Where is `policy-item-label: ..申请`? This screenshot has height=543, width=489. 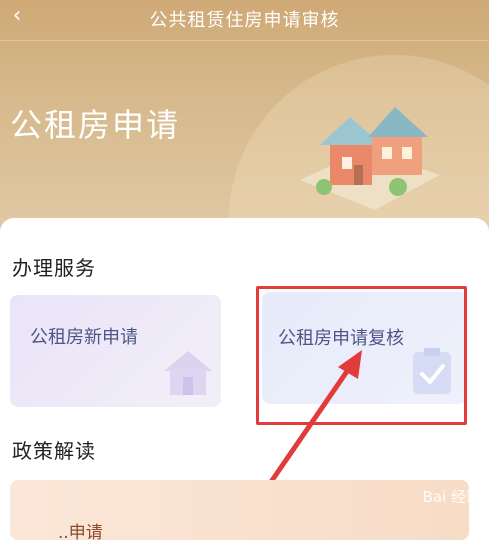 policy-item-label: ..申请 is located at coordinates (80, 533).